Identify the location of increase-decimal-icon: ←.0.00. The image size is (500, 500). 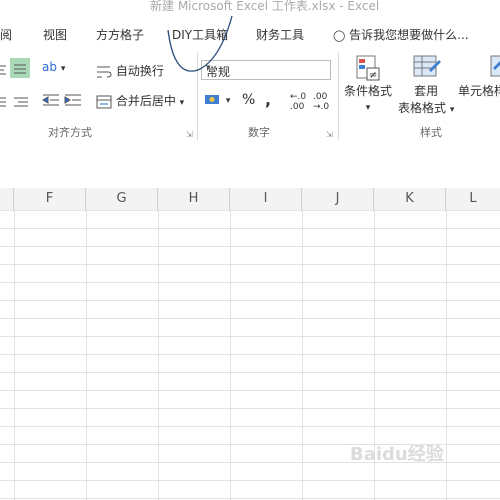
(298, 102).